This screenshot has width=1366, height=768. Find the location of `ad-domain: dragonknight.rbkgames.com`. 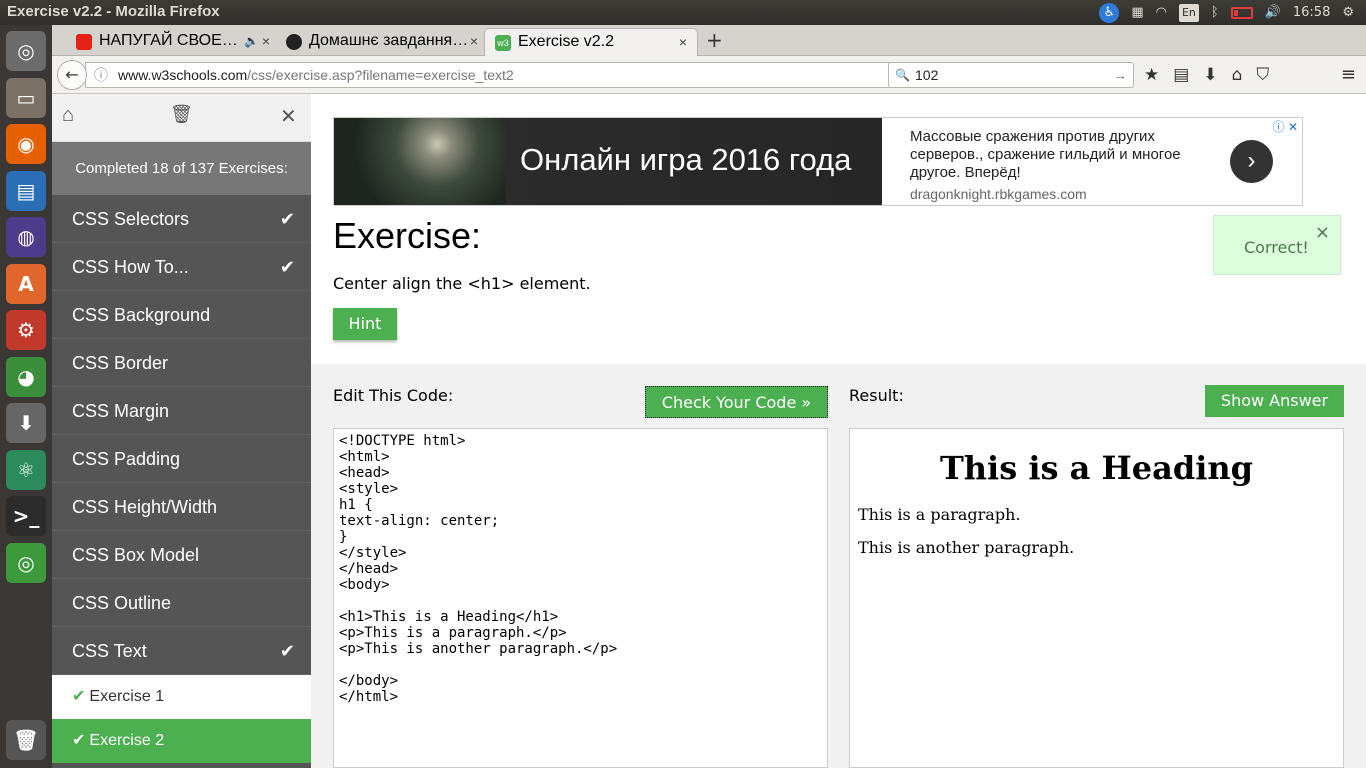

ad-domain: dragonknight.rbkgames.com is located at coordinates (998, 194).